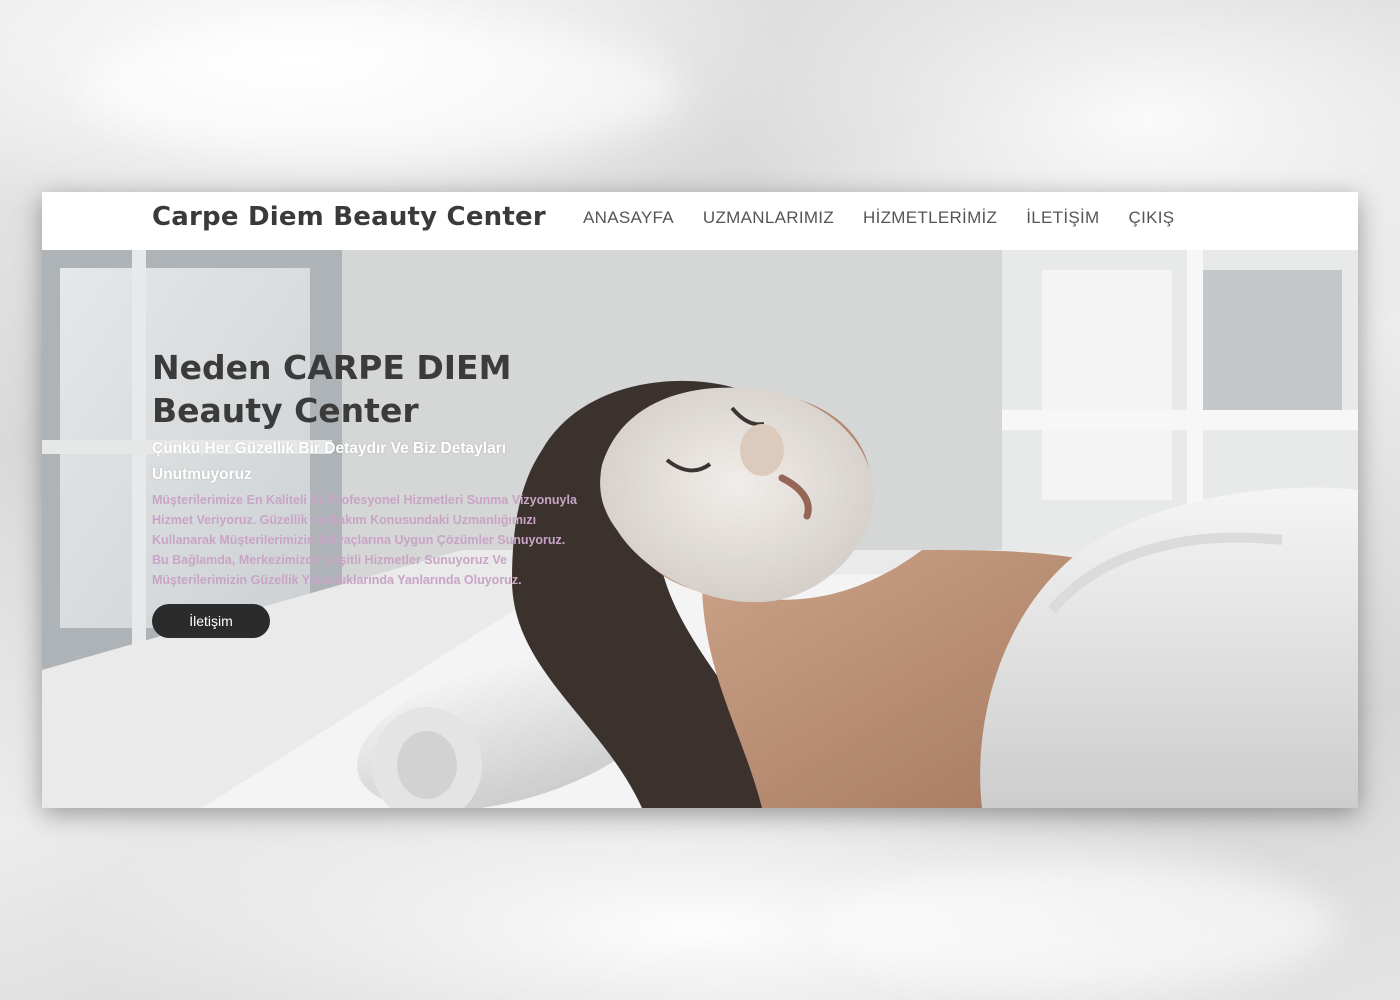 This screenshot has width=1400, height=1000. Describe the element at coordinates (1152, 218) in the screenshot. I see `nav-item-cikis: ÇIKIŞ` at that location.